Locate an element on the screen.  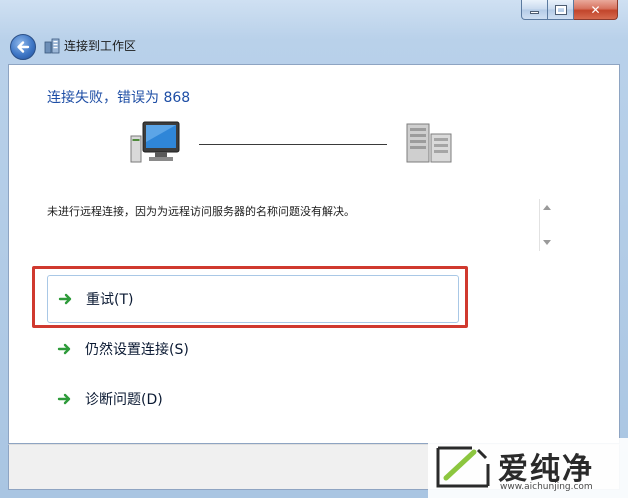
computer-icon is located at coordinates (155, 142).